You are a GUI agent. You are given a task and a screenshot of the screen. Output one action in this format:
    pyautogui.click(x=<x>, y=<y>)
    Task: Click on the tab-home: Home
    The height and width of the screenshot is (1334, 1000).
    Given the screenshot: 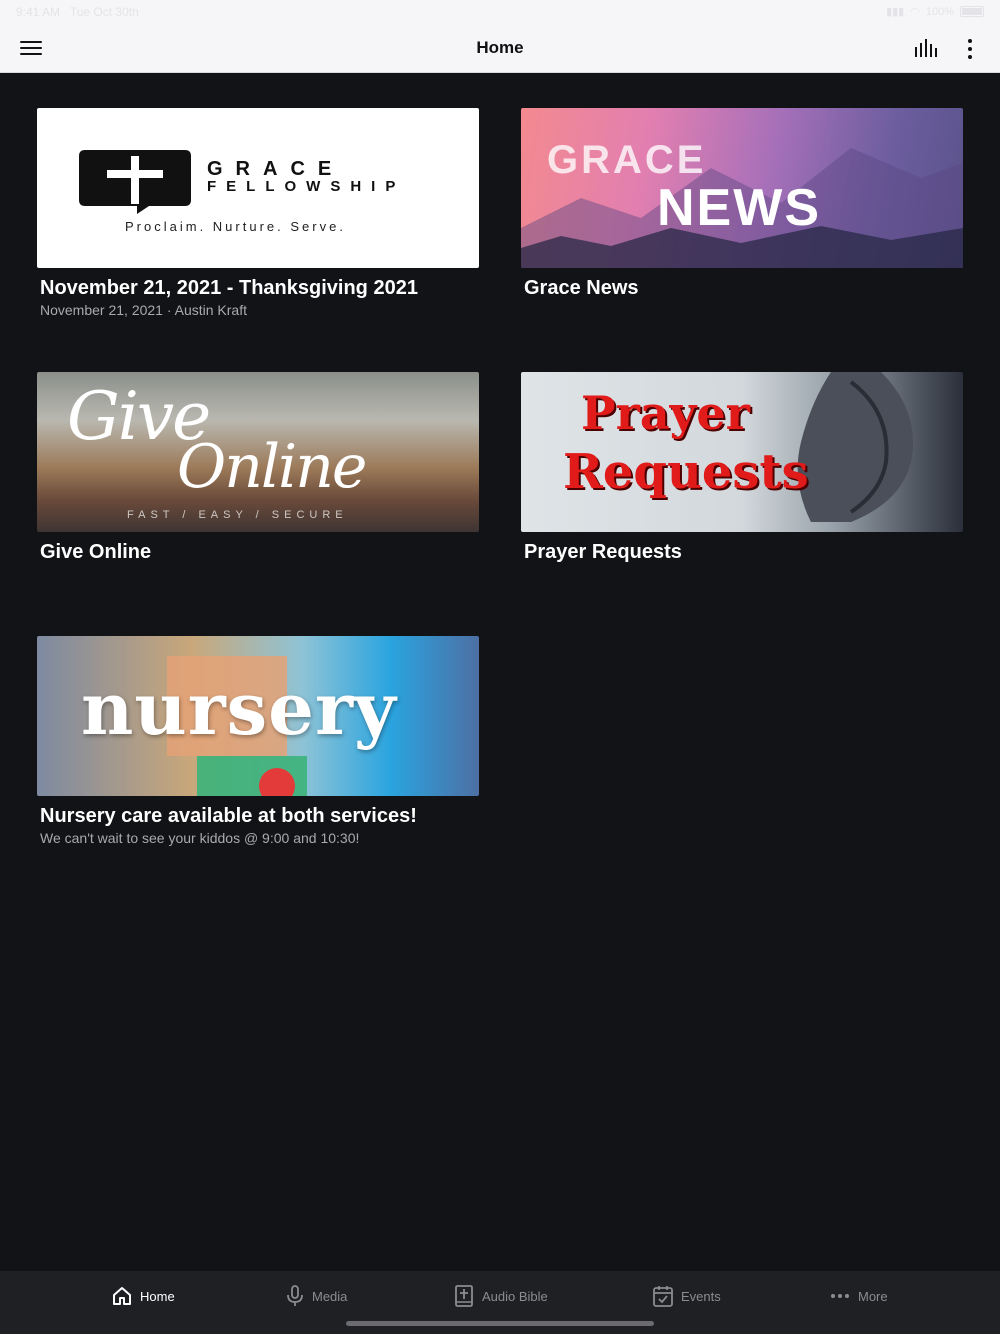 What is the action you would take?
    pyautogui.click(x=143, y=1296)
    